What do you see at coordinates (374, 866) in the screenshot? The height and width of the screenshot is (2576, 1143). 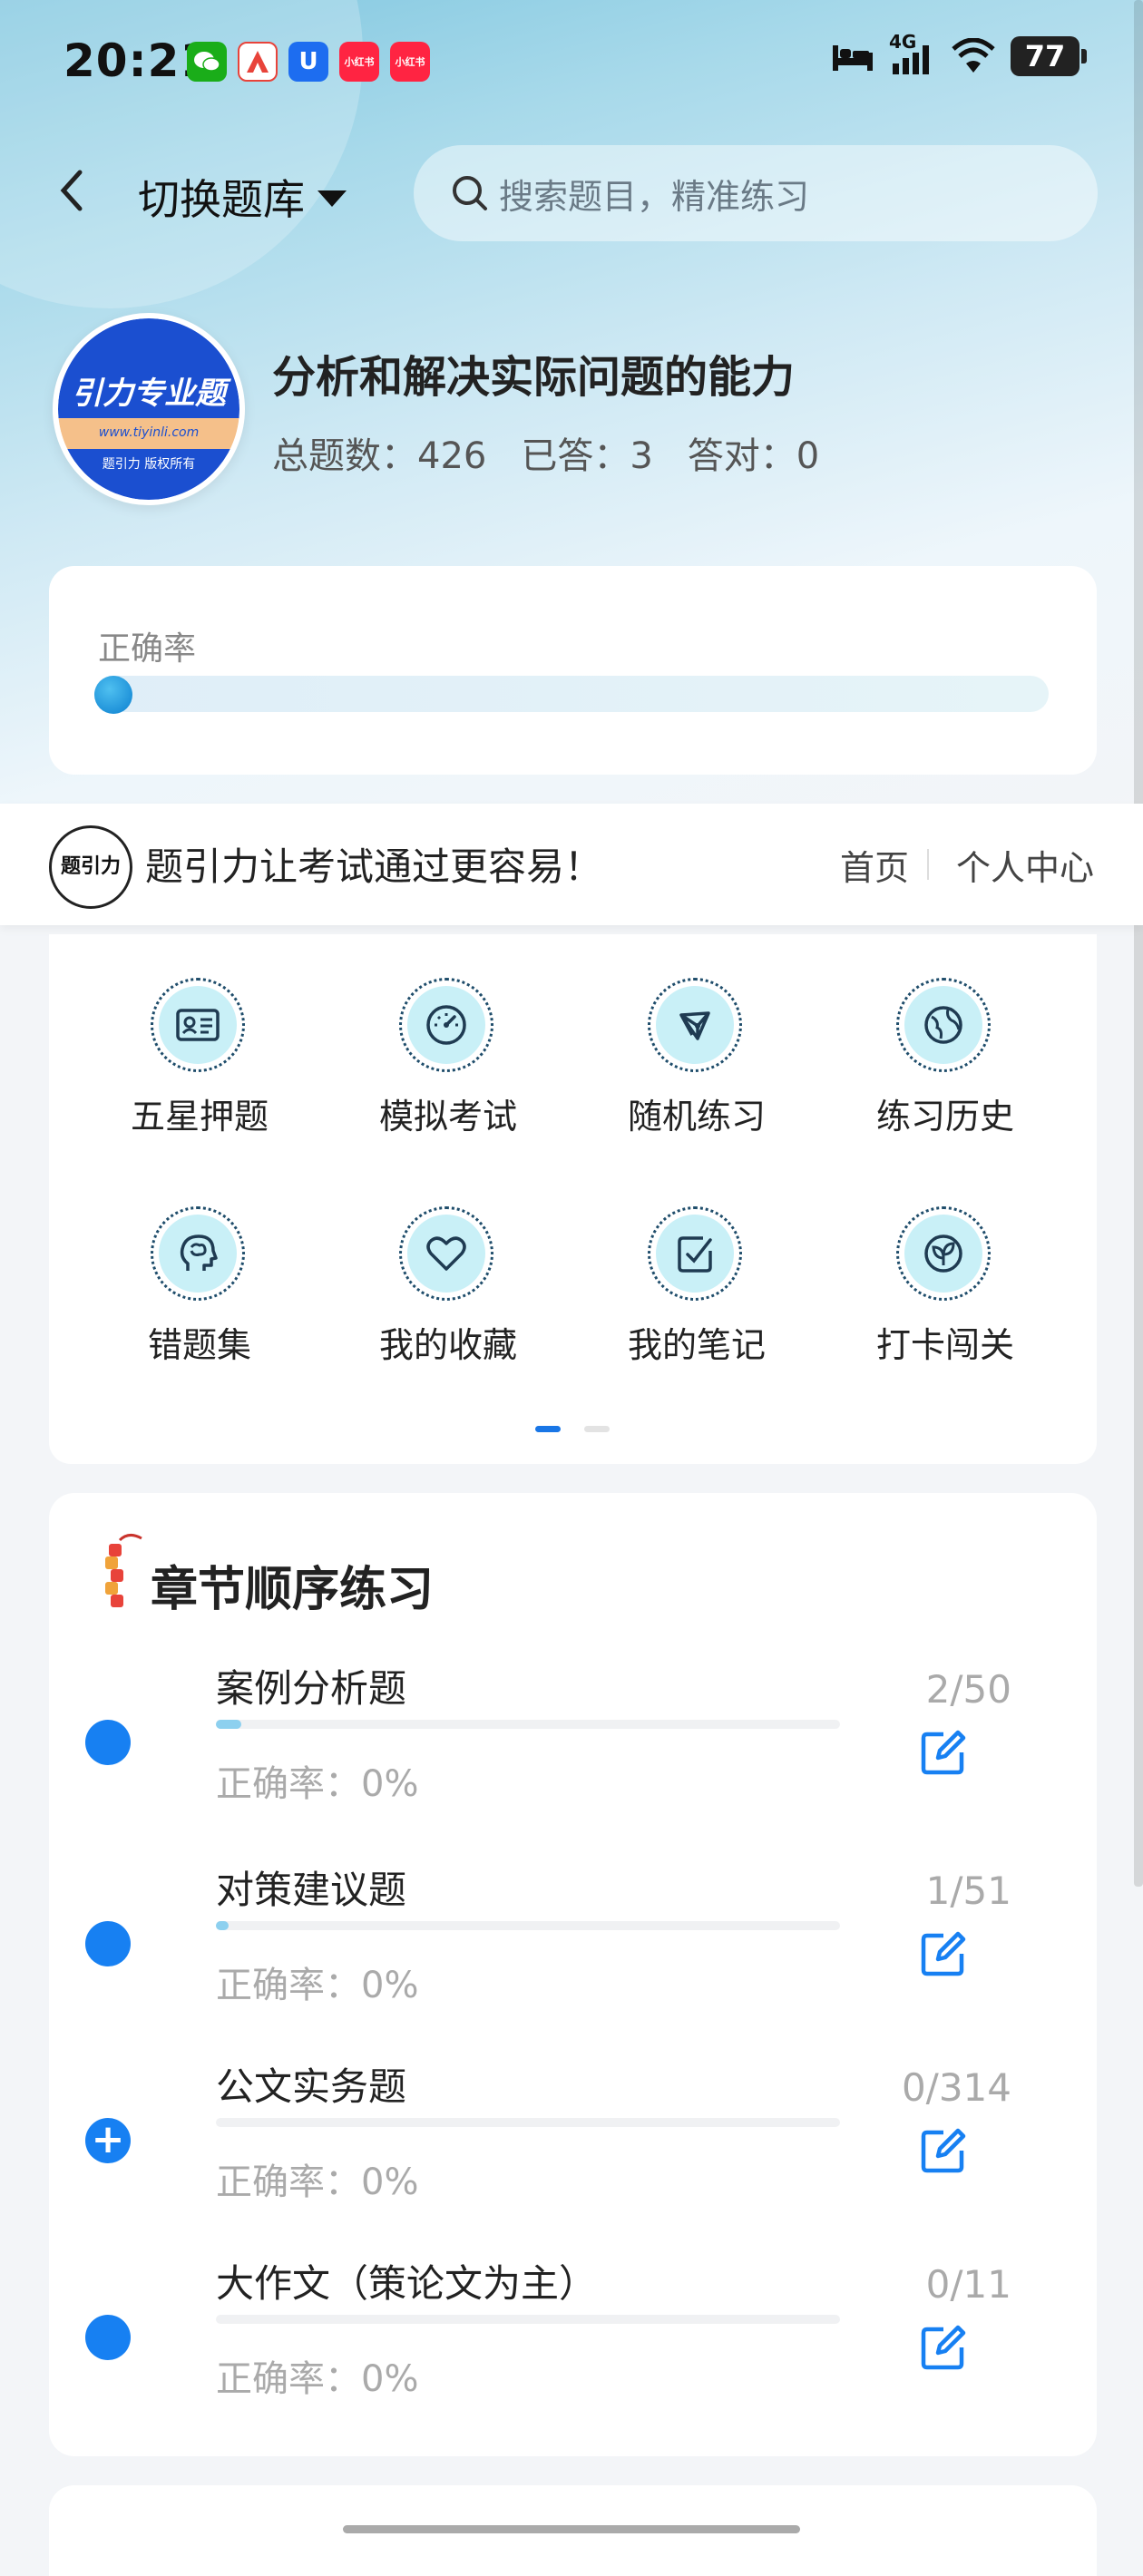 I see `brand-slogan: 题引力让考试通过更容易！` at bounding box center [374, 866].